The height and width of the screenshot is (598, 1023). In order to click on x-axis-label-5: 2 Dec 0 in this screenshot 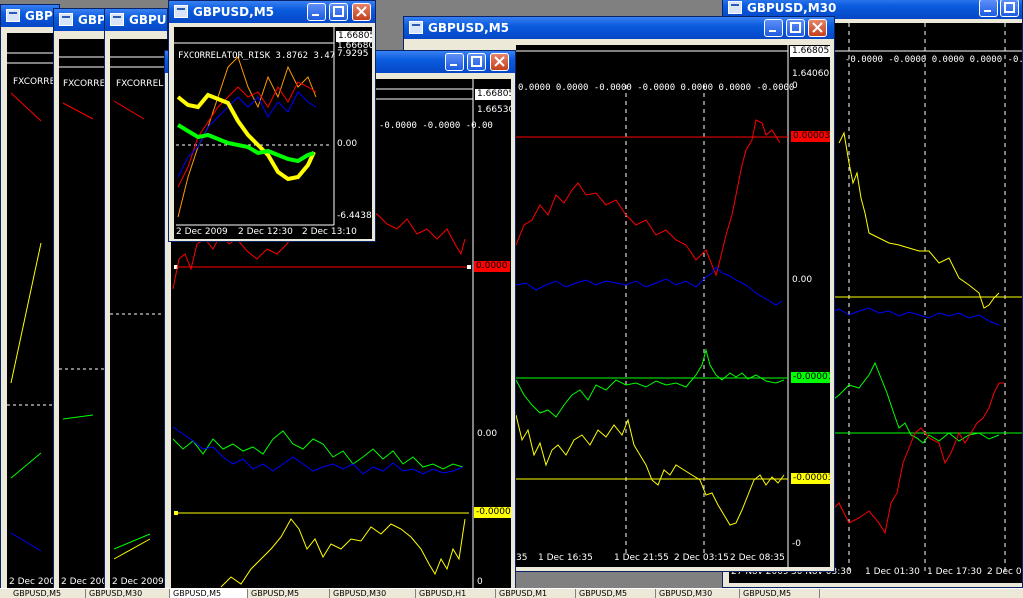, I will do `click(1004, 572)`.